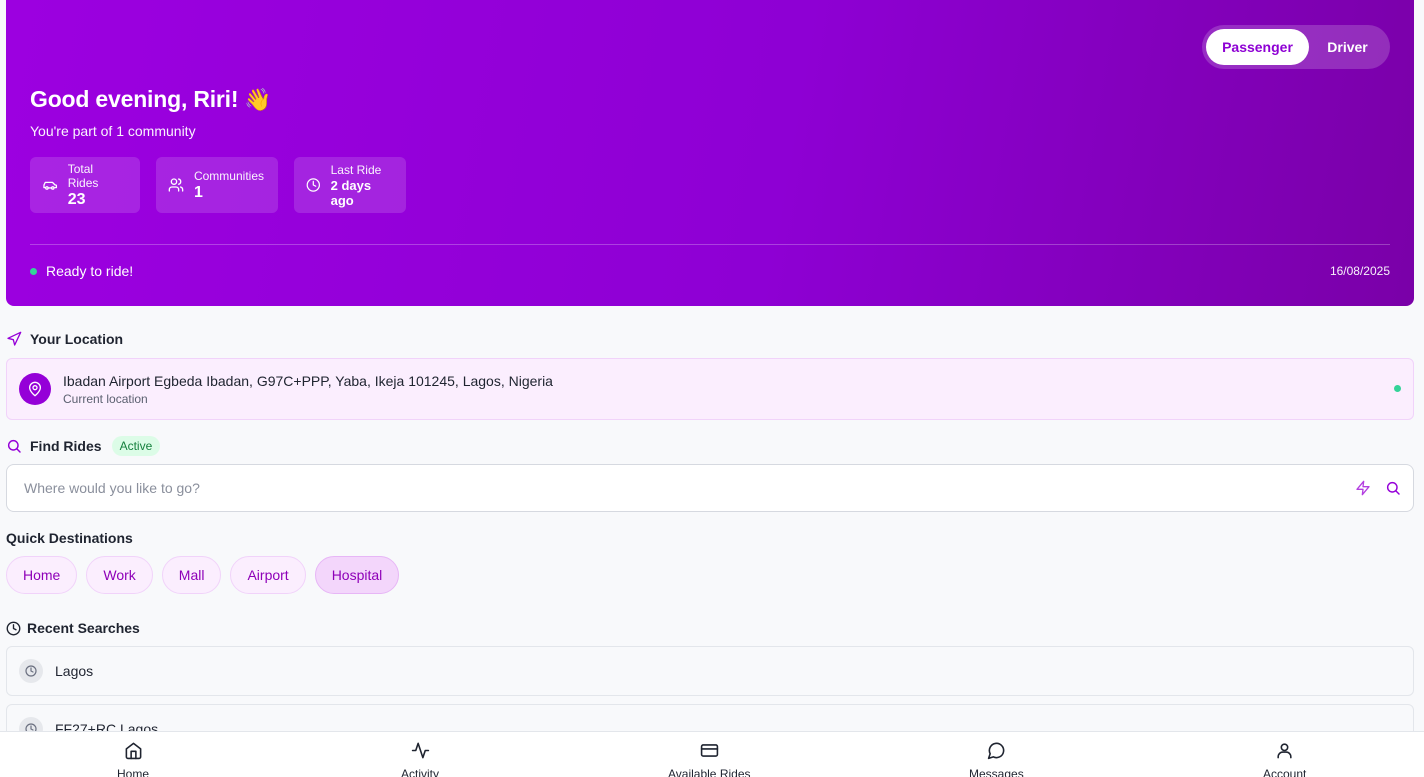 The width and height of the screenshot is (1424, 777). What do you see at coordinates (420, 772) in the screenshot?
I see `nav-label: Activity` at bounding box center [420, 772].